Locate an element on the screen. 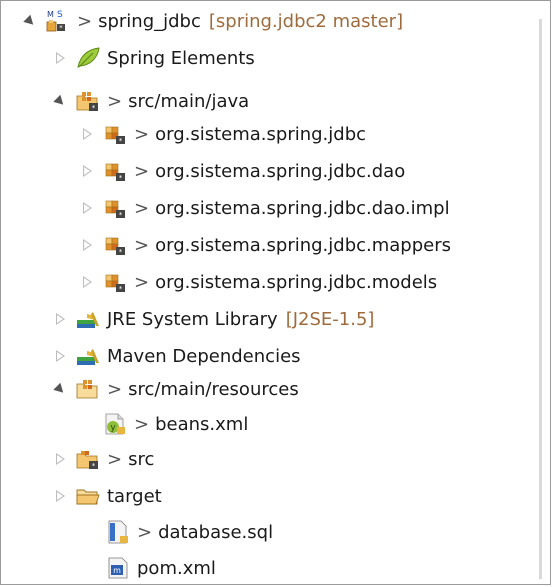 Image resolution: width=553 pixels, height=587 pixels. tree-item-beans-xml: y > beans.xml is located at coordinates (175, 424).